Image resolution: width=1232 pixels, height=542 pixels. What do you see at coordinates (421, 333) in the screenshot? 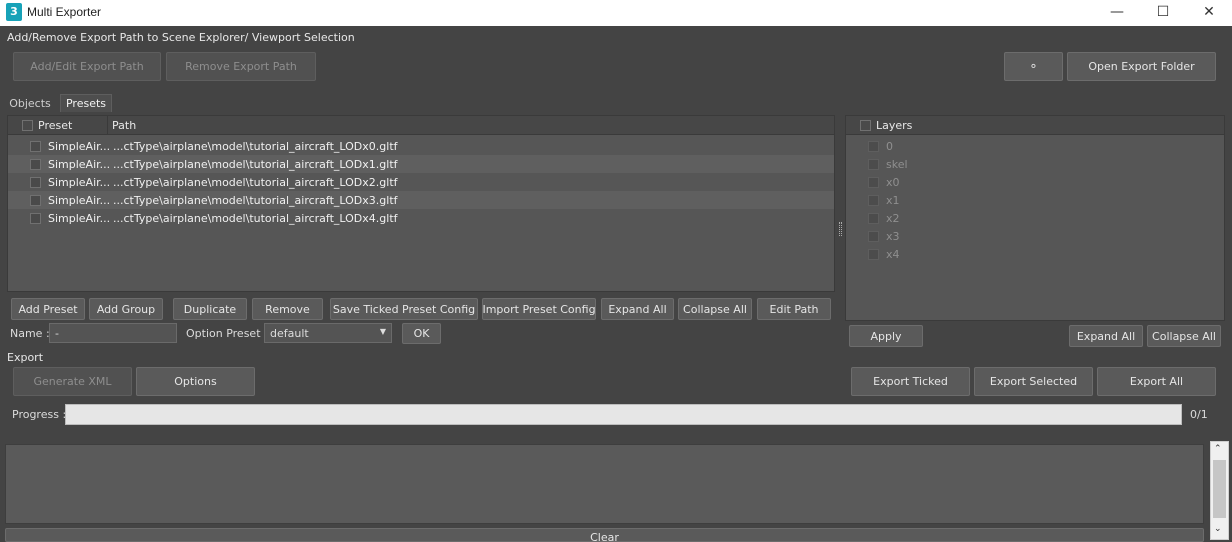
I see `ok-button: OK` at bounding box center [421, 333].